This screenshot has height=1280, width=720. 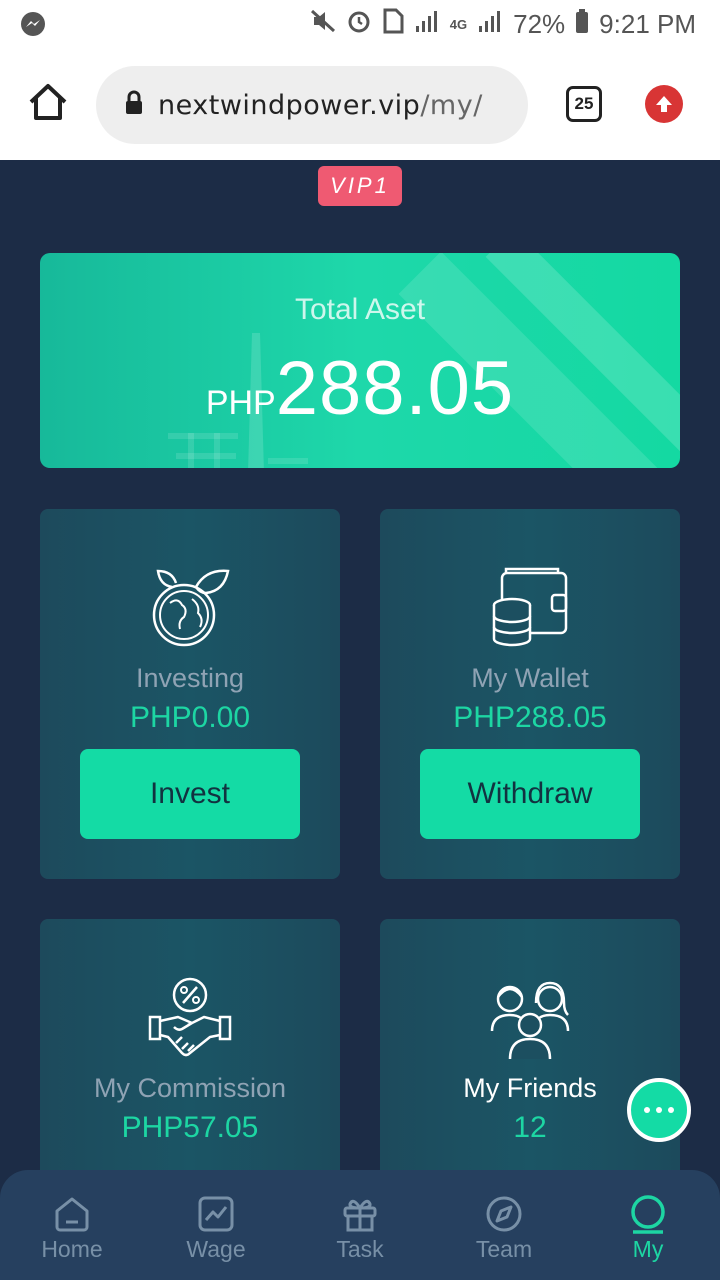 I want to click on network-4g-icon: 4G, so click(x=458, y=24).